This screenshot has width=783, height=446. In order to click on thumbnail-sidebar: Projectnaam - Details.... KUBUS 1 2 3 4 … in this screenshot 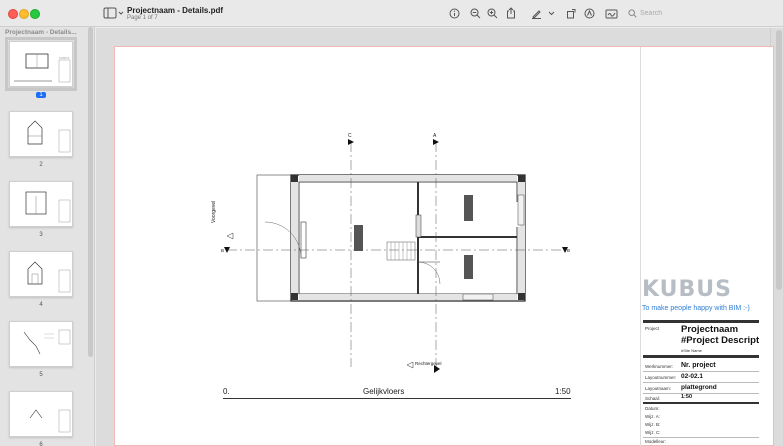, I will do `click(47, 236)`.